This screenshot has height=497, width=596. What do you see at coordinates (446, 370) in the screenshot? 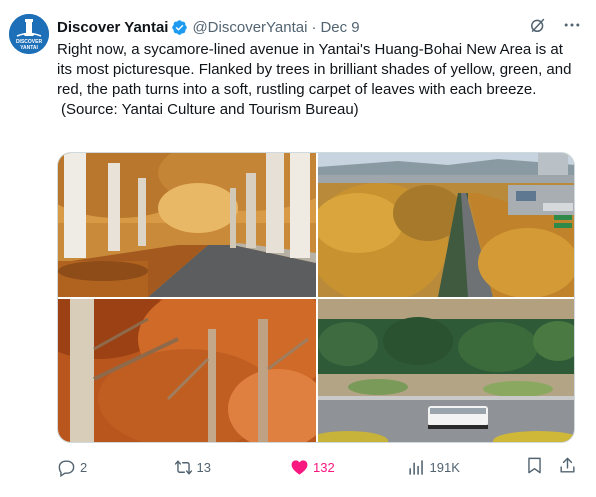
I see `photo-overhead-bus` at bounding box center [446, 370].